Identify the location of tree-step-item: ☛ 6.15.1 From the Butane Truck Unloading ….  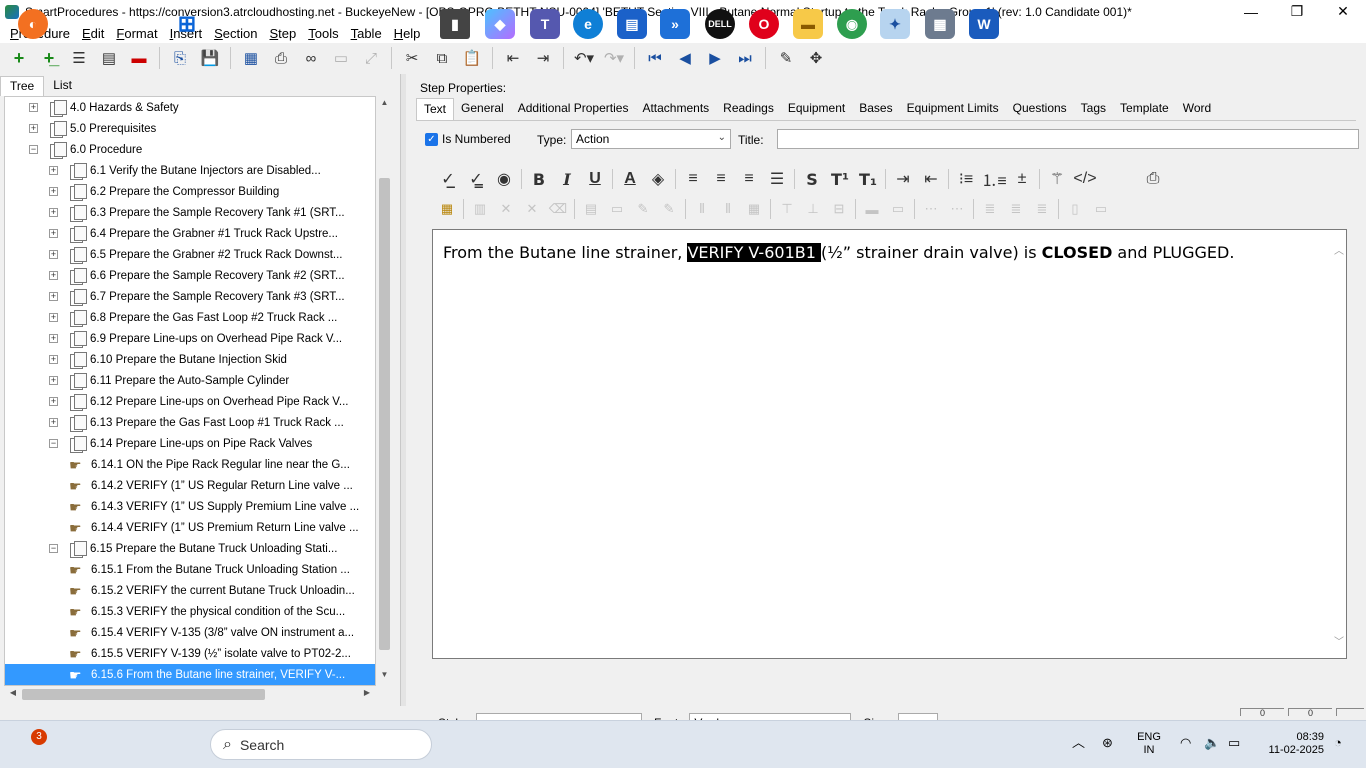
(190, 569).